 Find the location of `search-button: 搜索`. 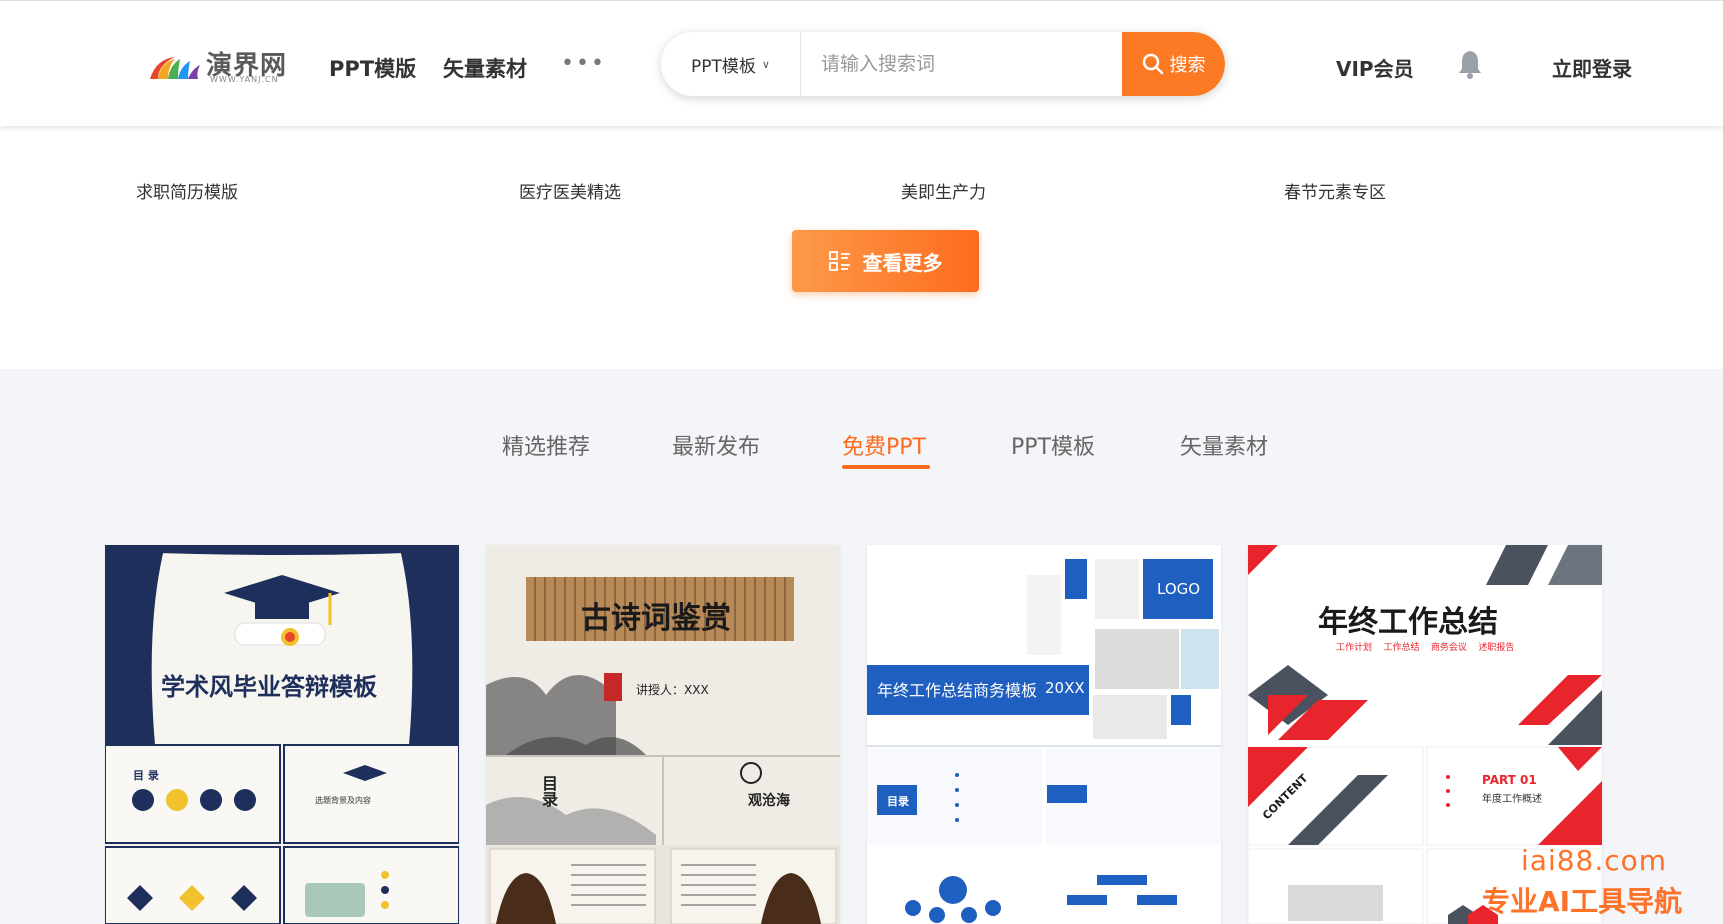

search-button: 搜索 is located at coordinates (1173, 64).